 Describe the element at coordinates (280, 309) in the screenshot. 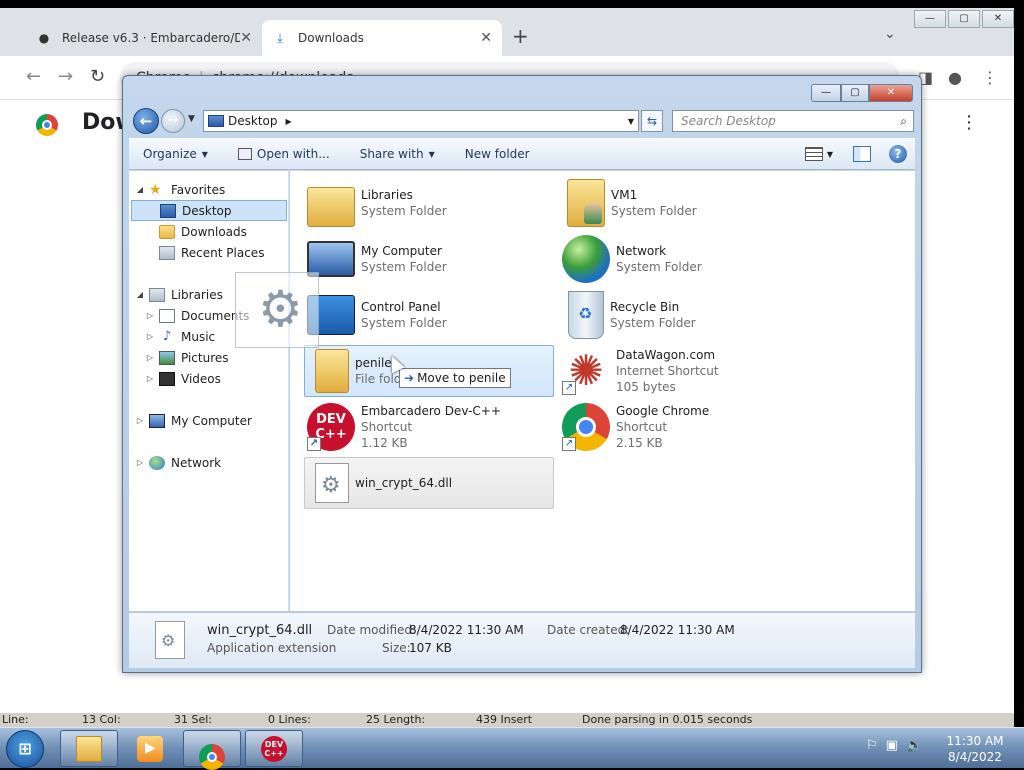

I see `gear-icon: ⚙` at that location.